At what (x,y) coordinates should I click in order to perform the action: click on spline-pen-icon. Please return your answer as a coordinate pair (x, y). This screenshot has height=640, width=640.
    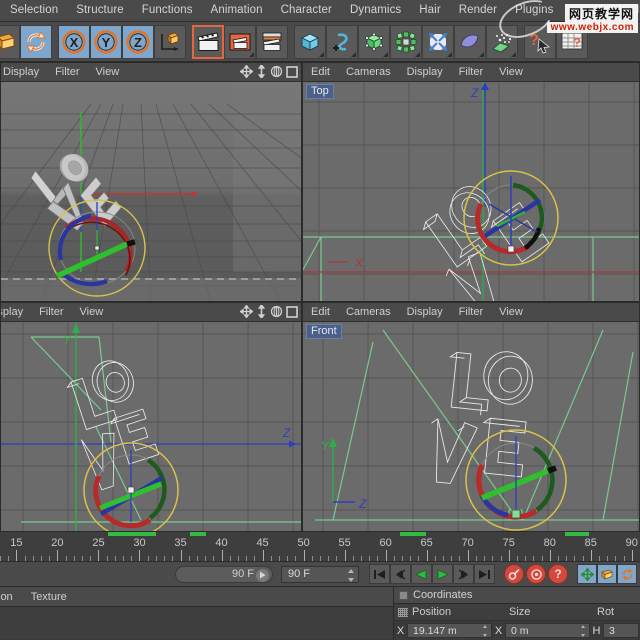
    Looking at the image, I should click on (340, 41).